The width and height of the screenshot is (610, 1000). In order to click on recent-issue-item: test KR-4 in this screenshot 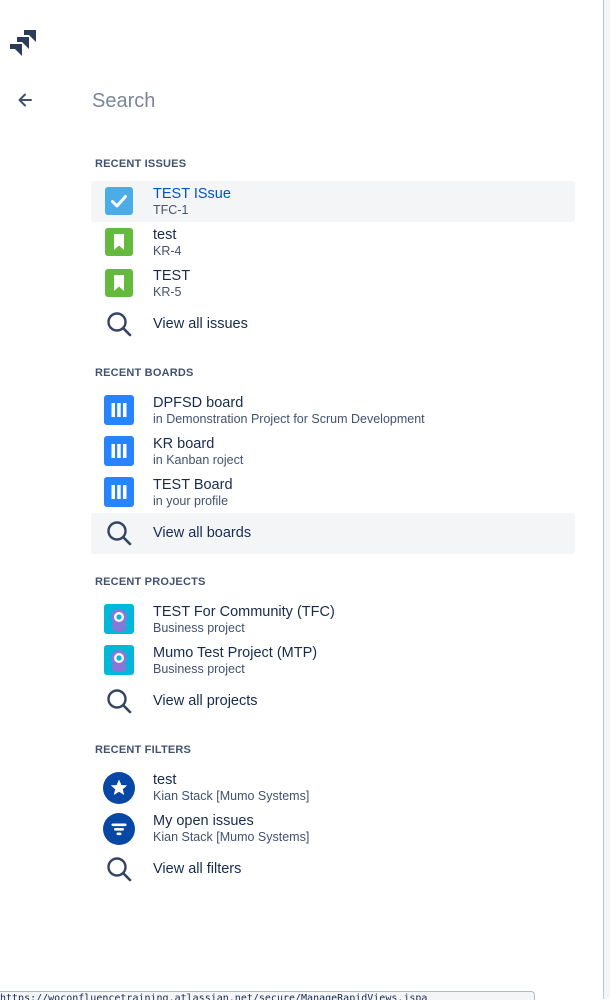, I will do `click(333, 242)`.